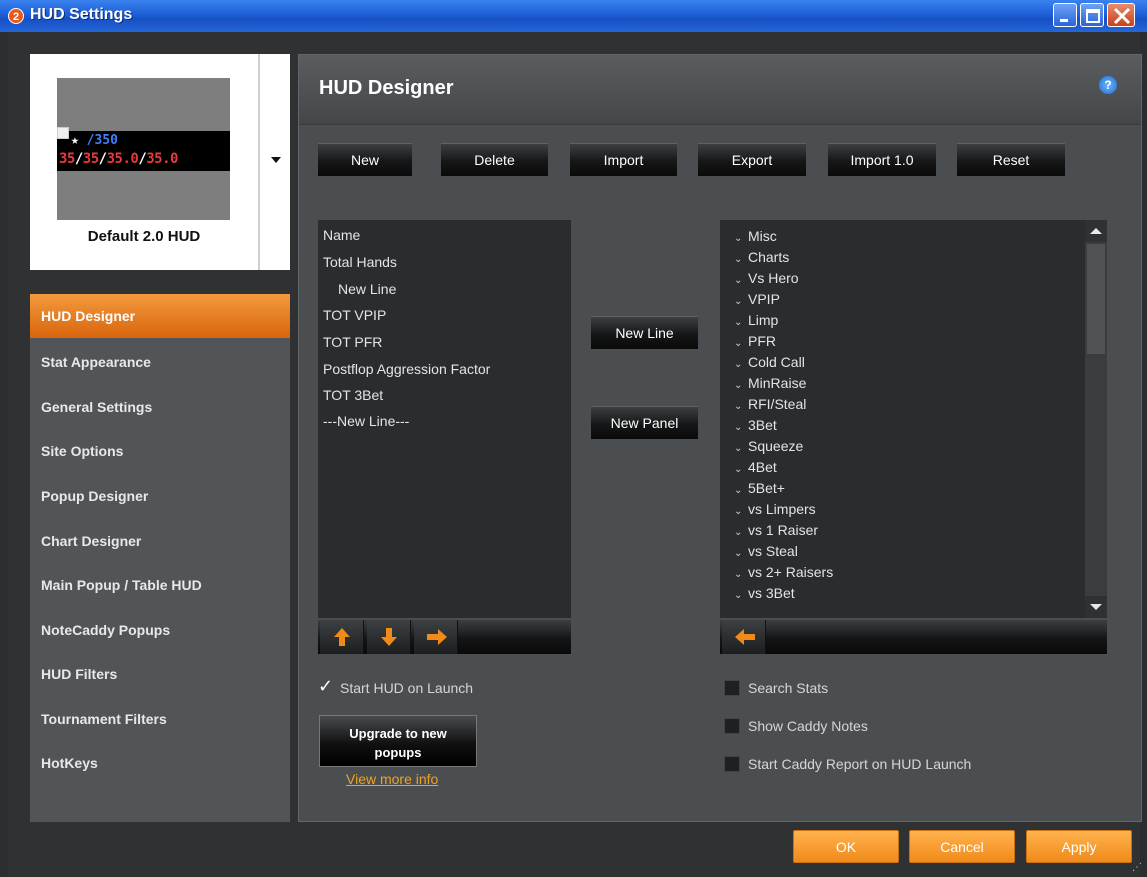 The image size is (1147, 877). What do you see at coordinates (644, 422) in the screenshot?
I see `new-panel-button: New Panel` at bounding box center [644, 422].